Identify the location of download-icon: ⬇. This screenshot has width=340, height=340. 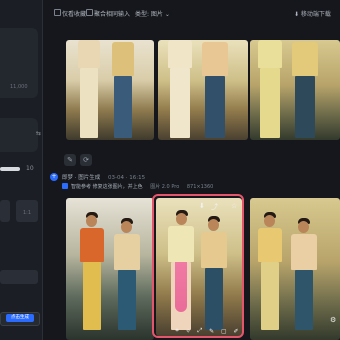
(202, 206).